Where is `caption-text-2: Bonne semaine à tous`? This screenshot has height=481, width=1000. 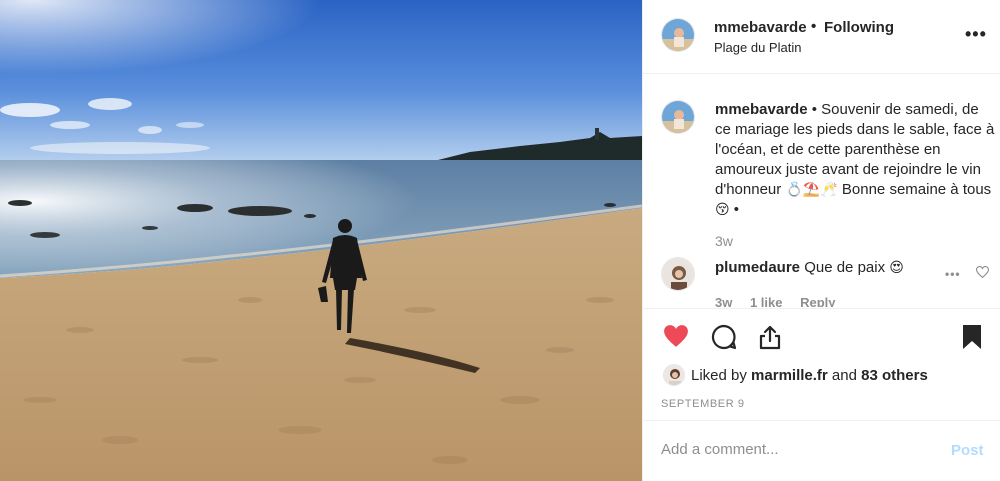 caption-text-2: Bonne semaine à tous is located at coordinates (914, 189).